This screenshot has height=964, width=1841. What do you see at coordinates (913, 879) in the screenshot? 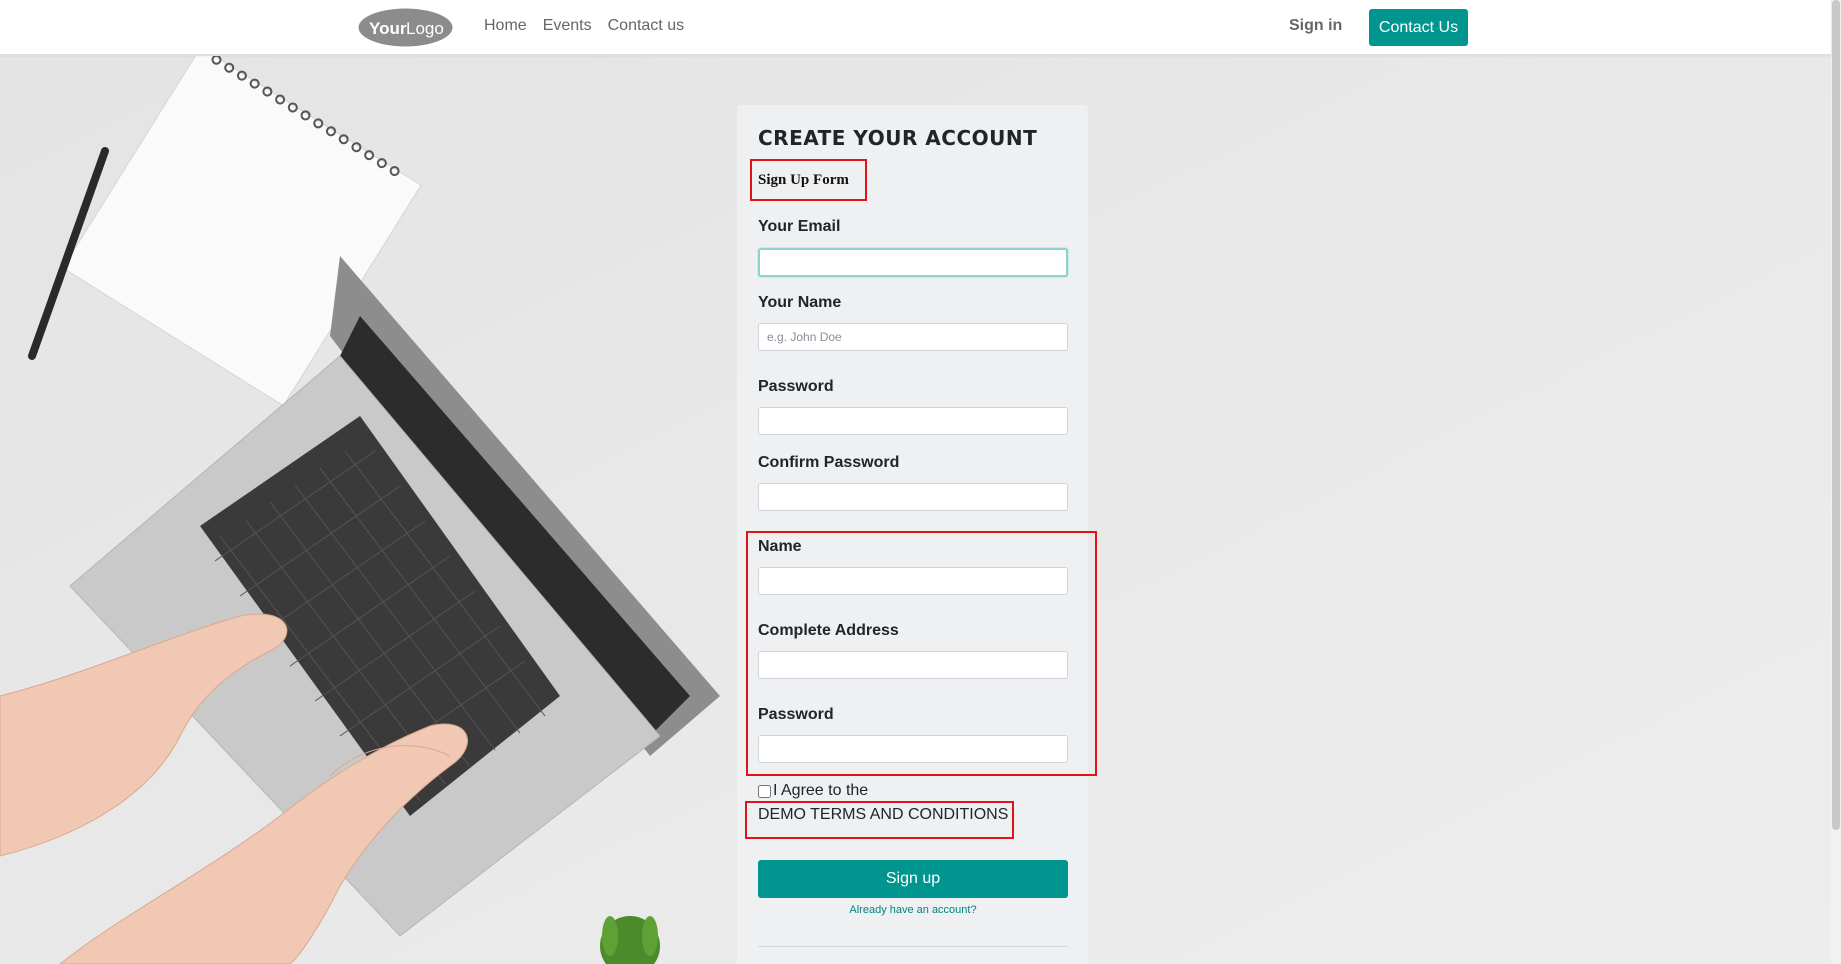
I see `sign-up-button: Sign up` at bounding box center [913, 879].